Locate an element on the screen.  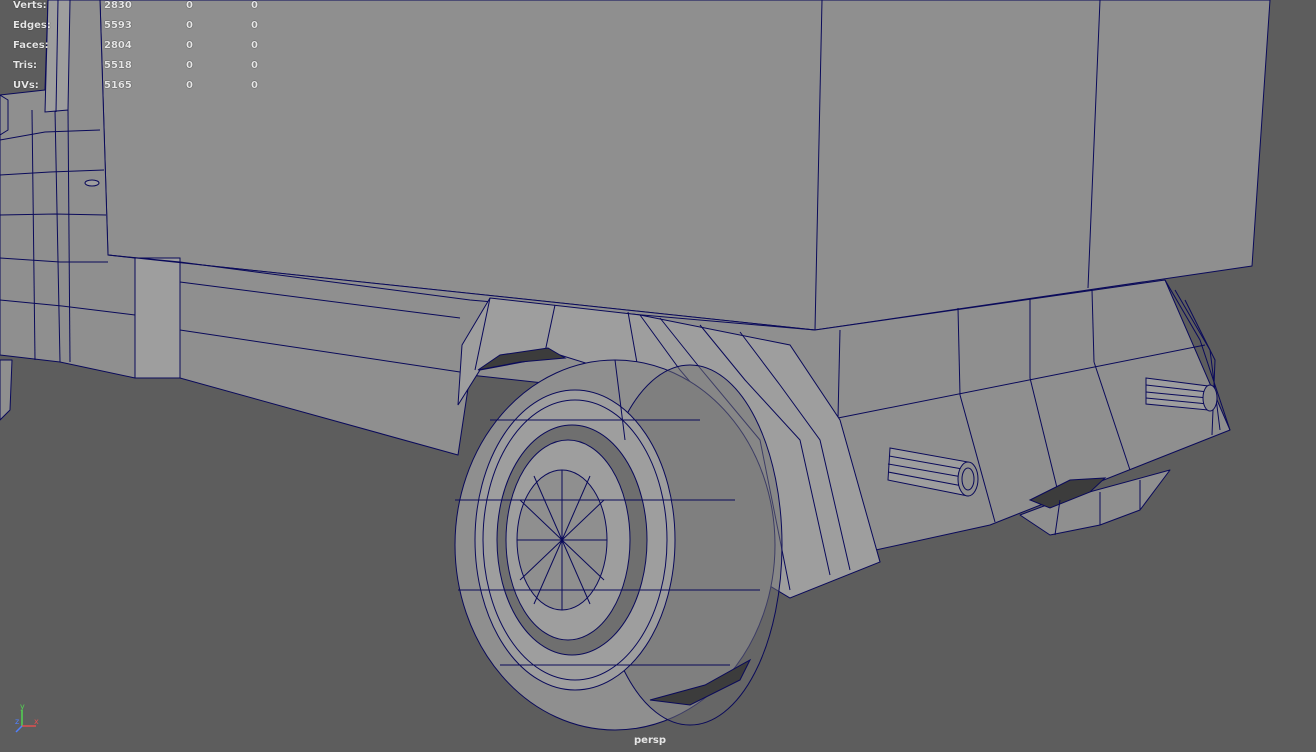
hud-label: UVs: is located at coordinates (26, 85).